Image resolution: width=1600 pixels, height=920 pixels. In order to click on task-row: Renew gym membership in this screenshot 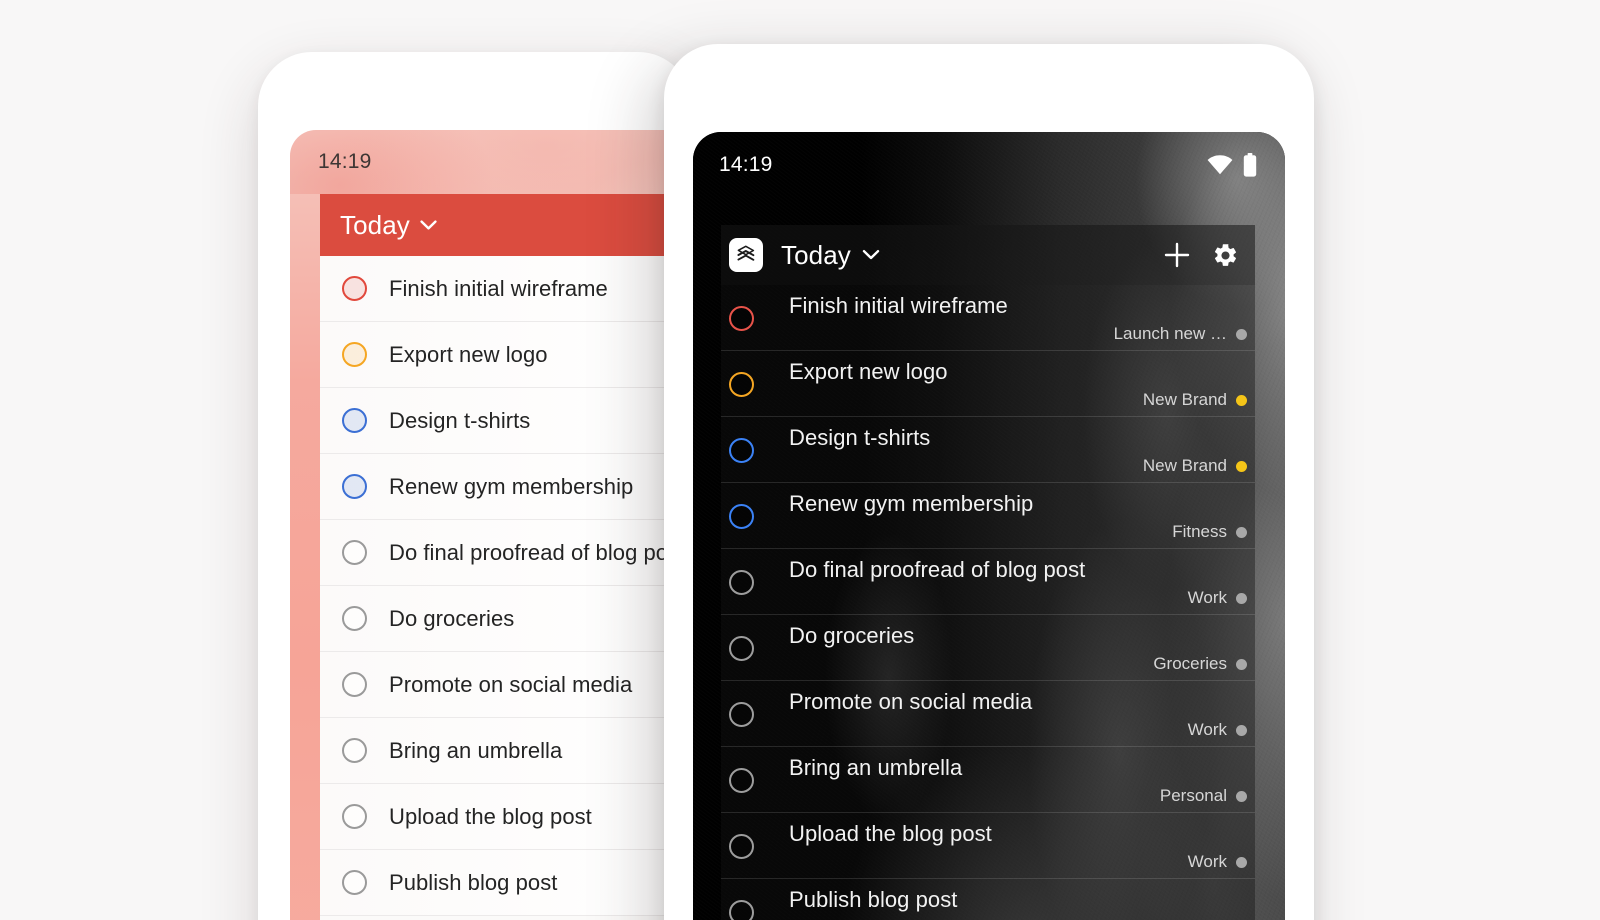, I will do `click(506, 487)`.